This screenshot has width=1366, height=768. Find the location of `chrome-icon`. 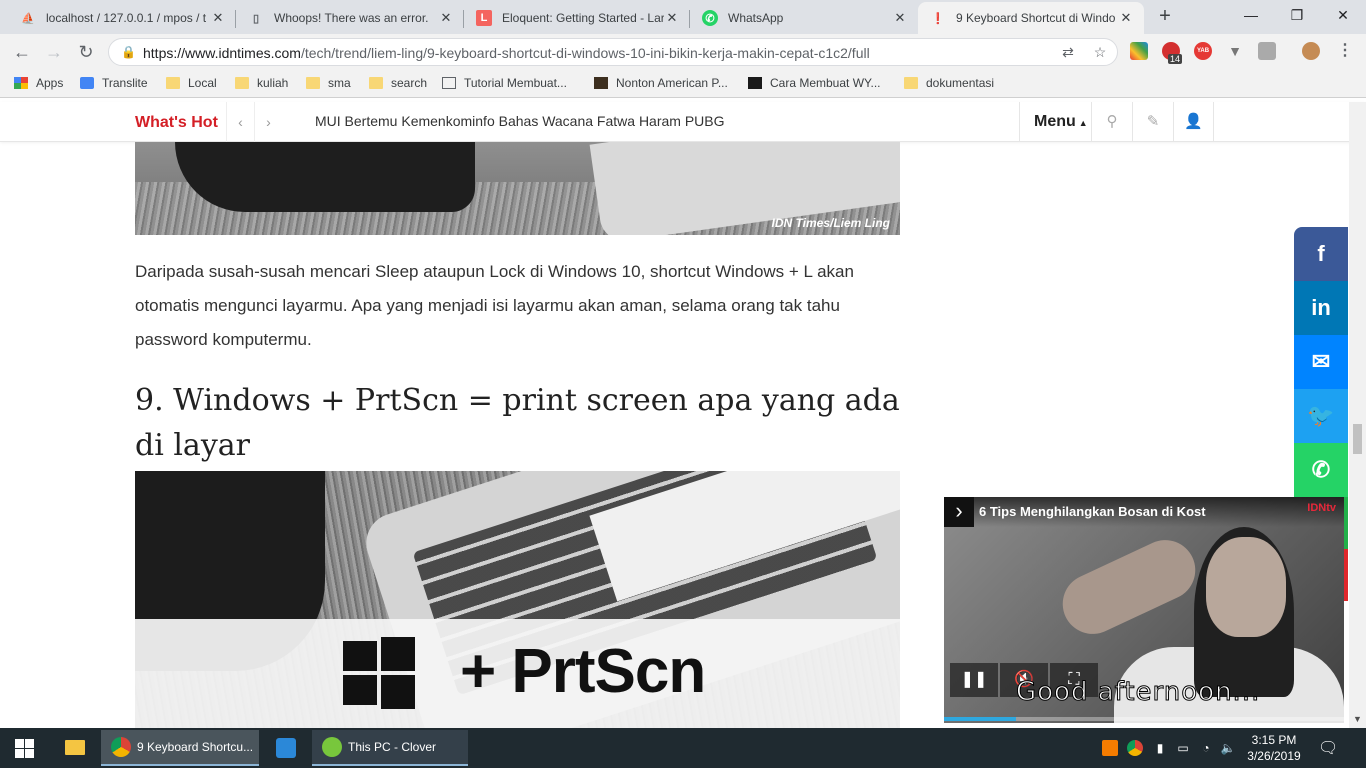

chrome-icon is located at coordinates (121, 747).